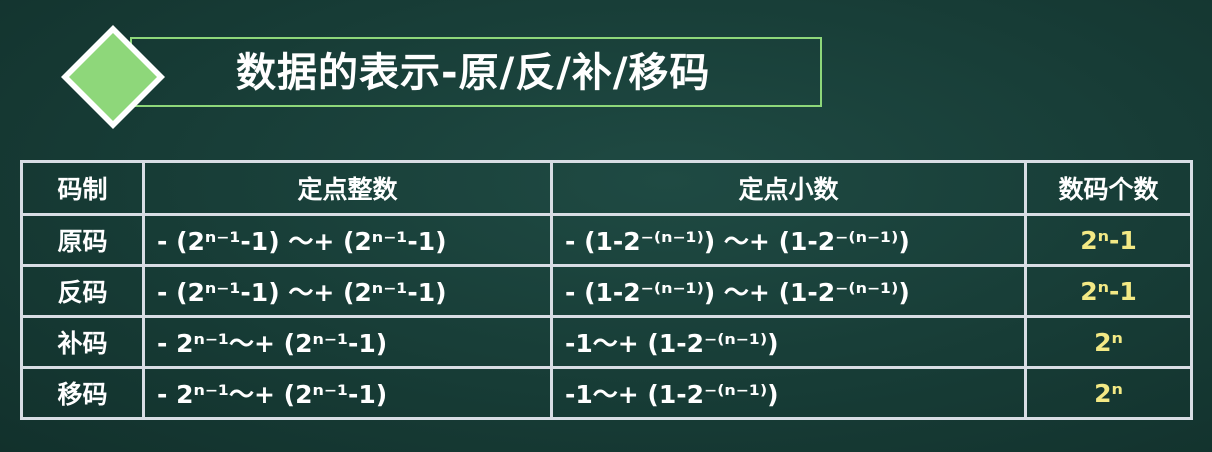 This screenshot has width=1212, height=452. Describe the element at coordinates (82, 240) in the screenshot. I see `code-name-cell: 原码` at that location.